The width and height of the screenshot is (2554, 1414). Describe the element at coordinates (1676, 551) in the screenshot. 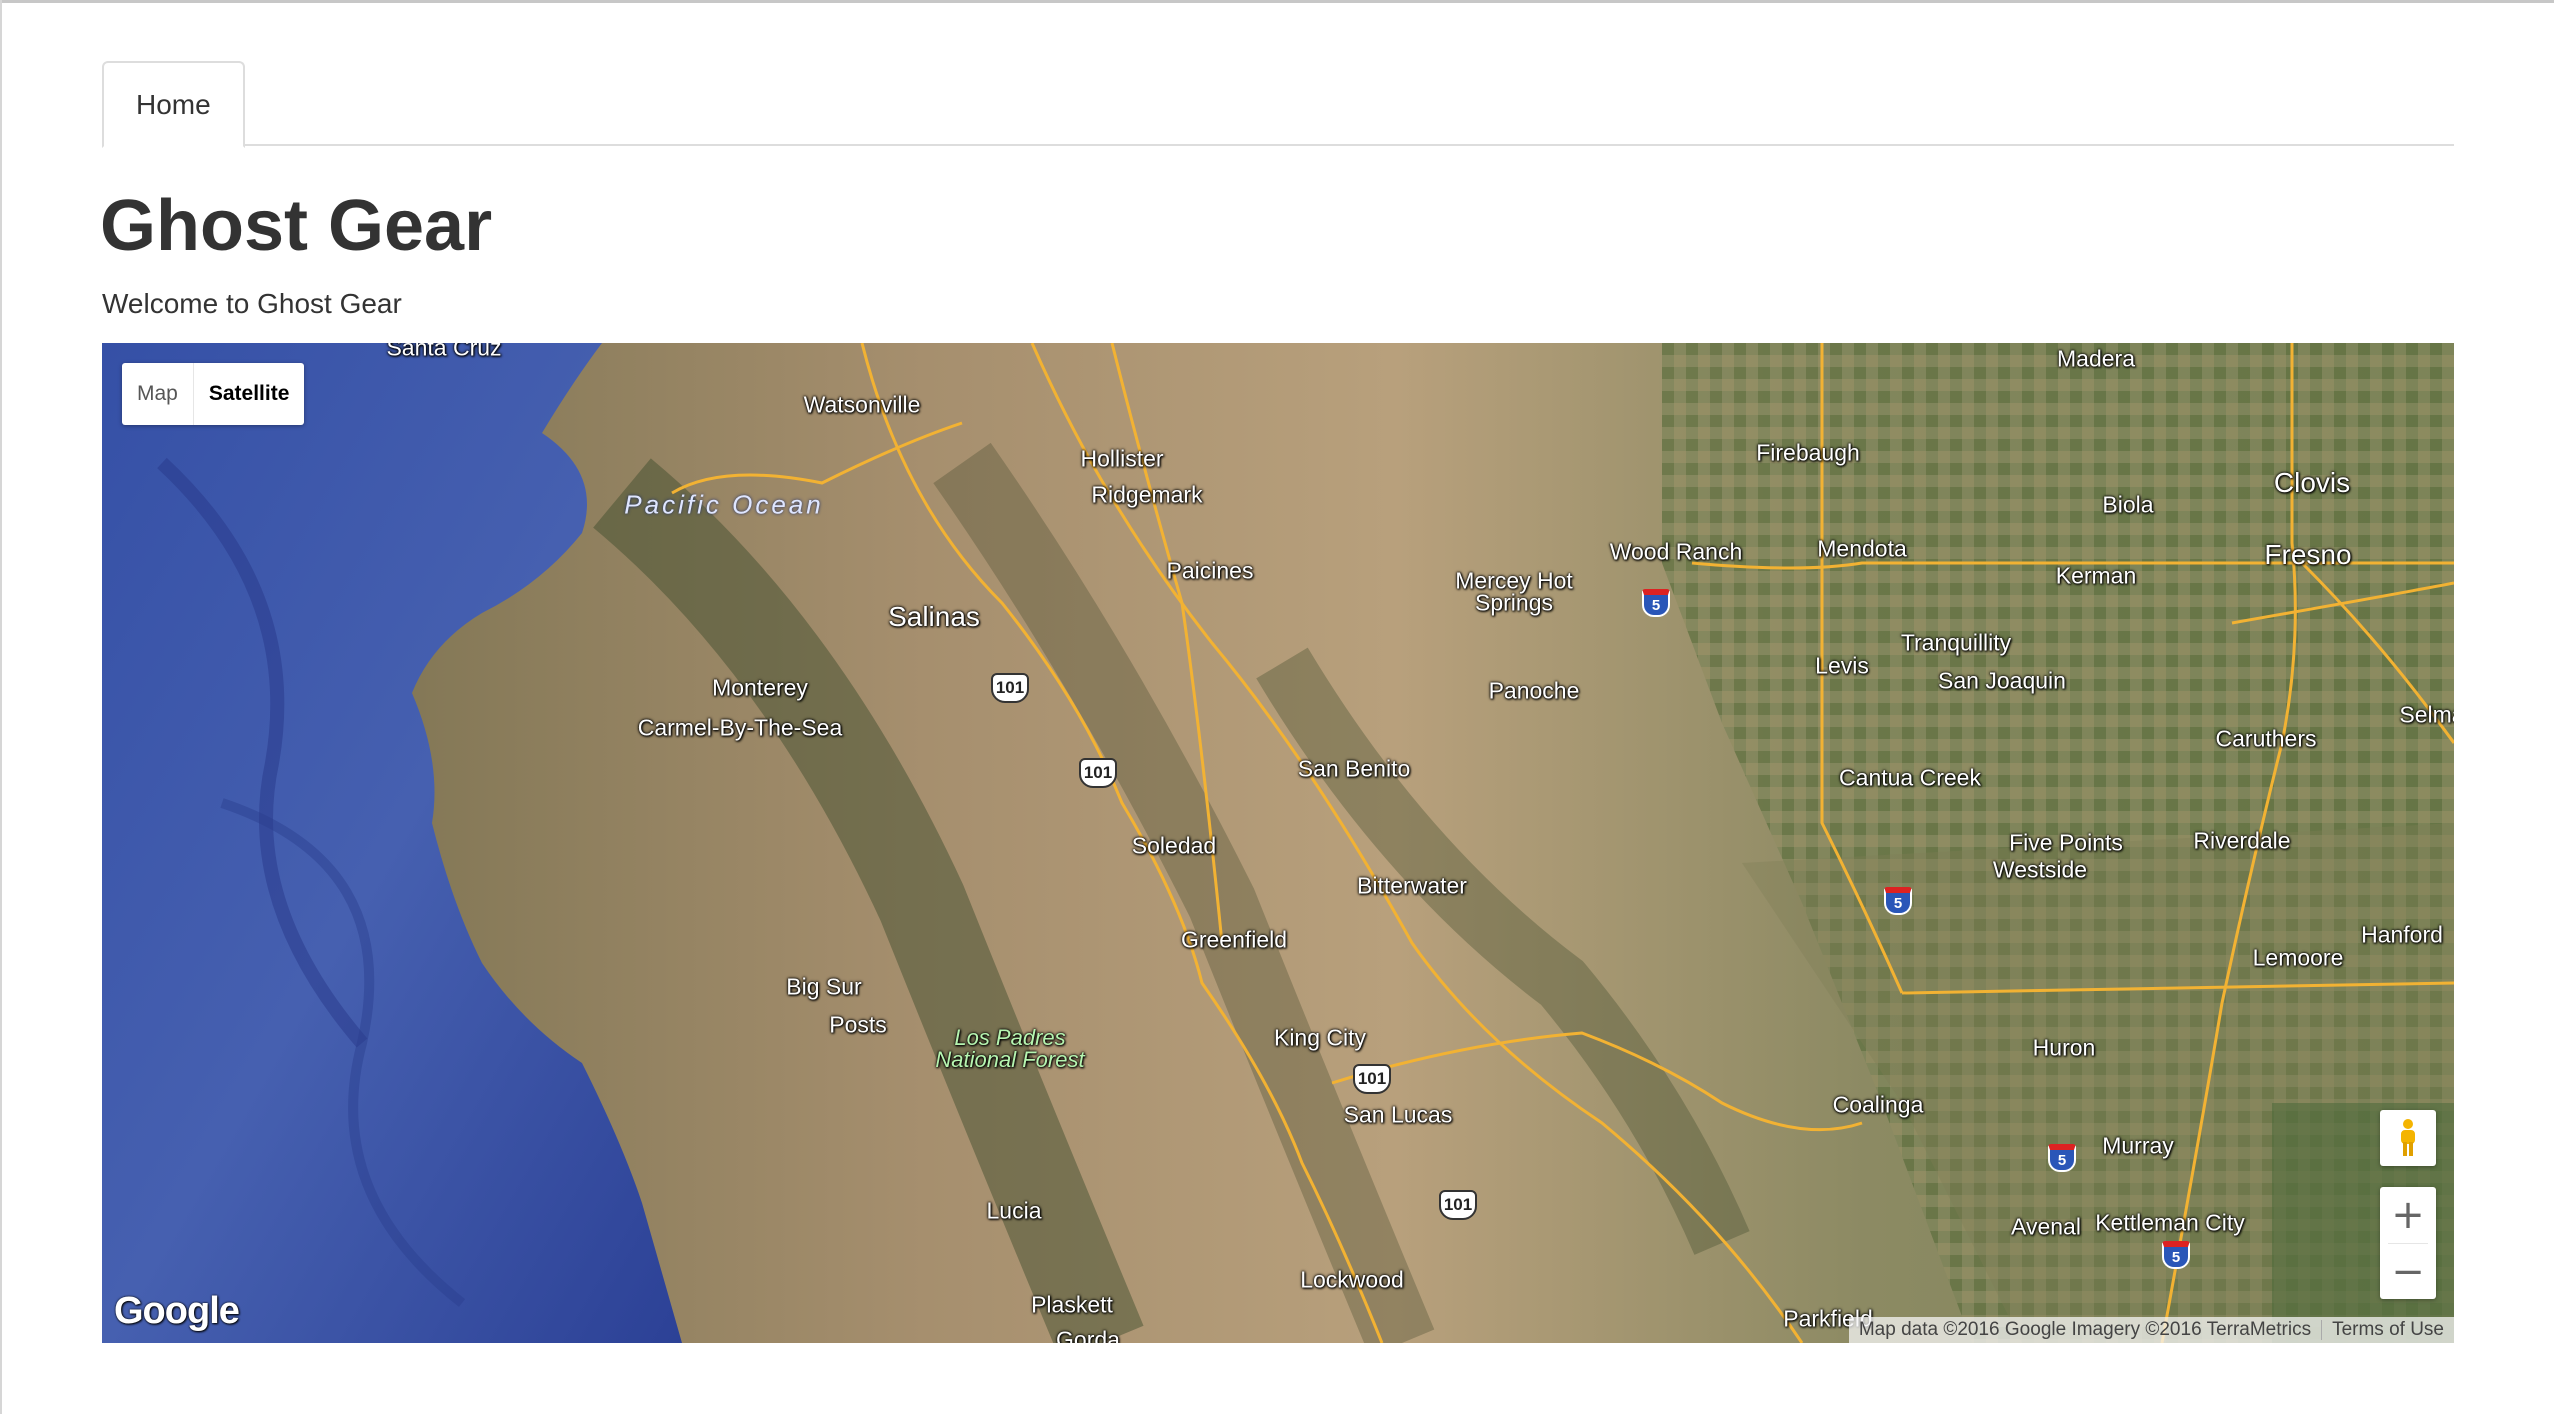

I see `place-wood-ranch: Wood Ranch` at that location.